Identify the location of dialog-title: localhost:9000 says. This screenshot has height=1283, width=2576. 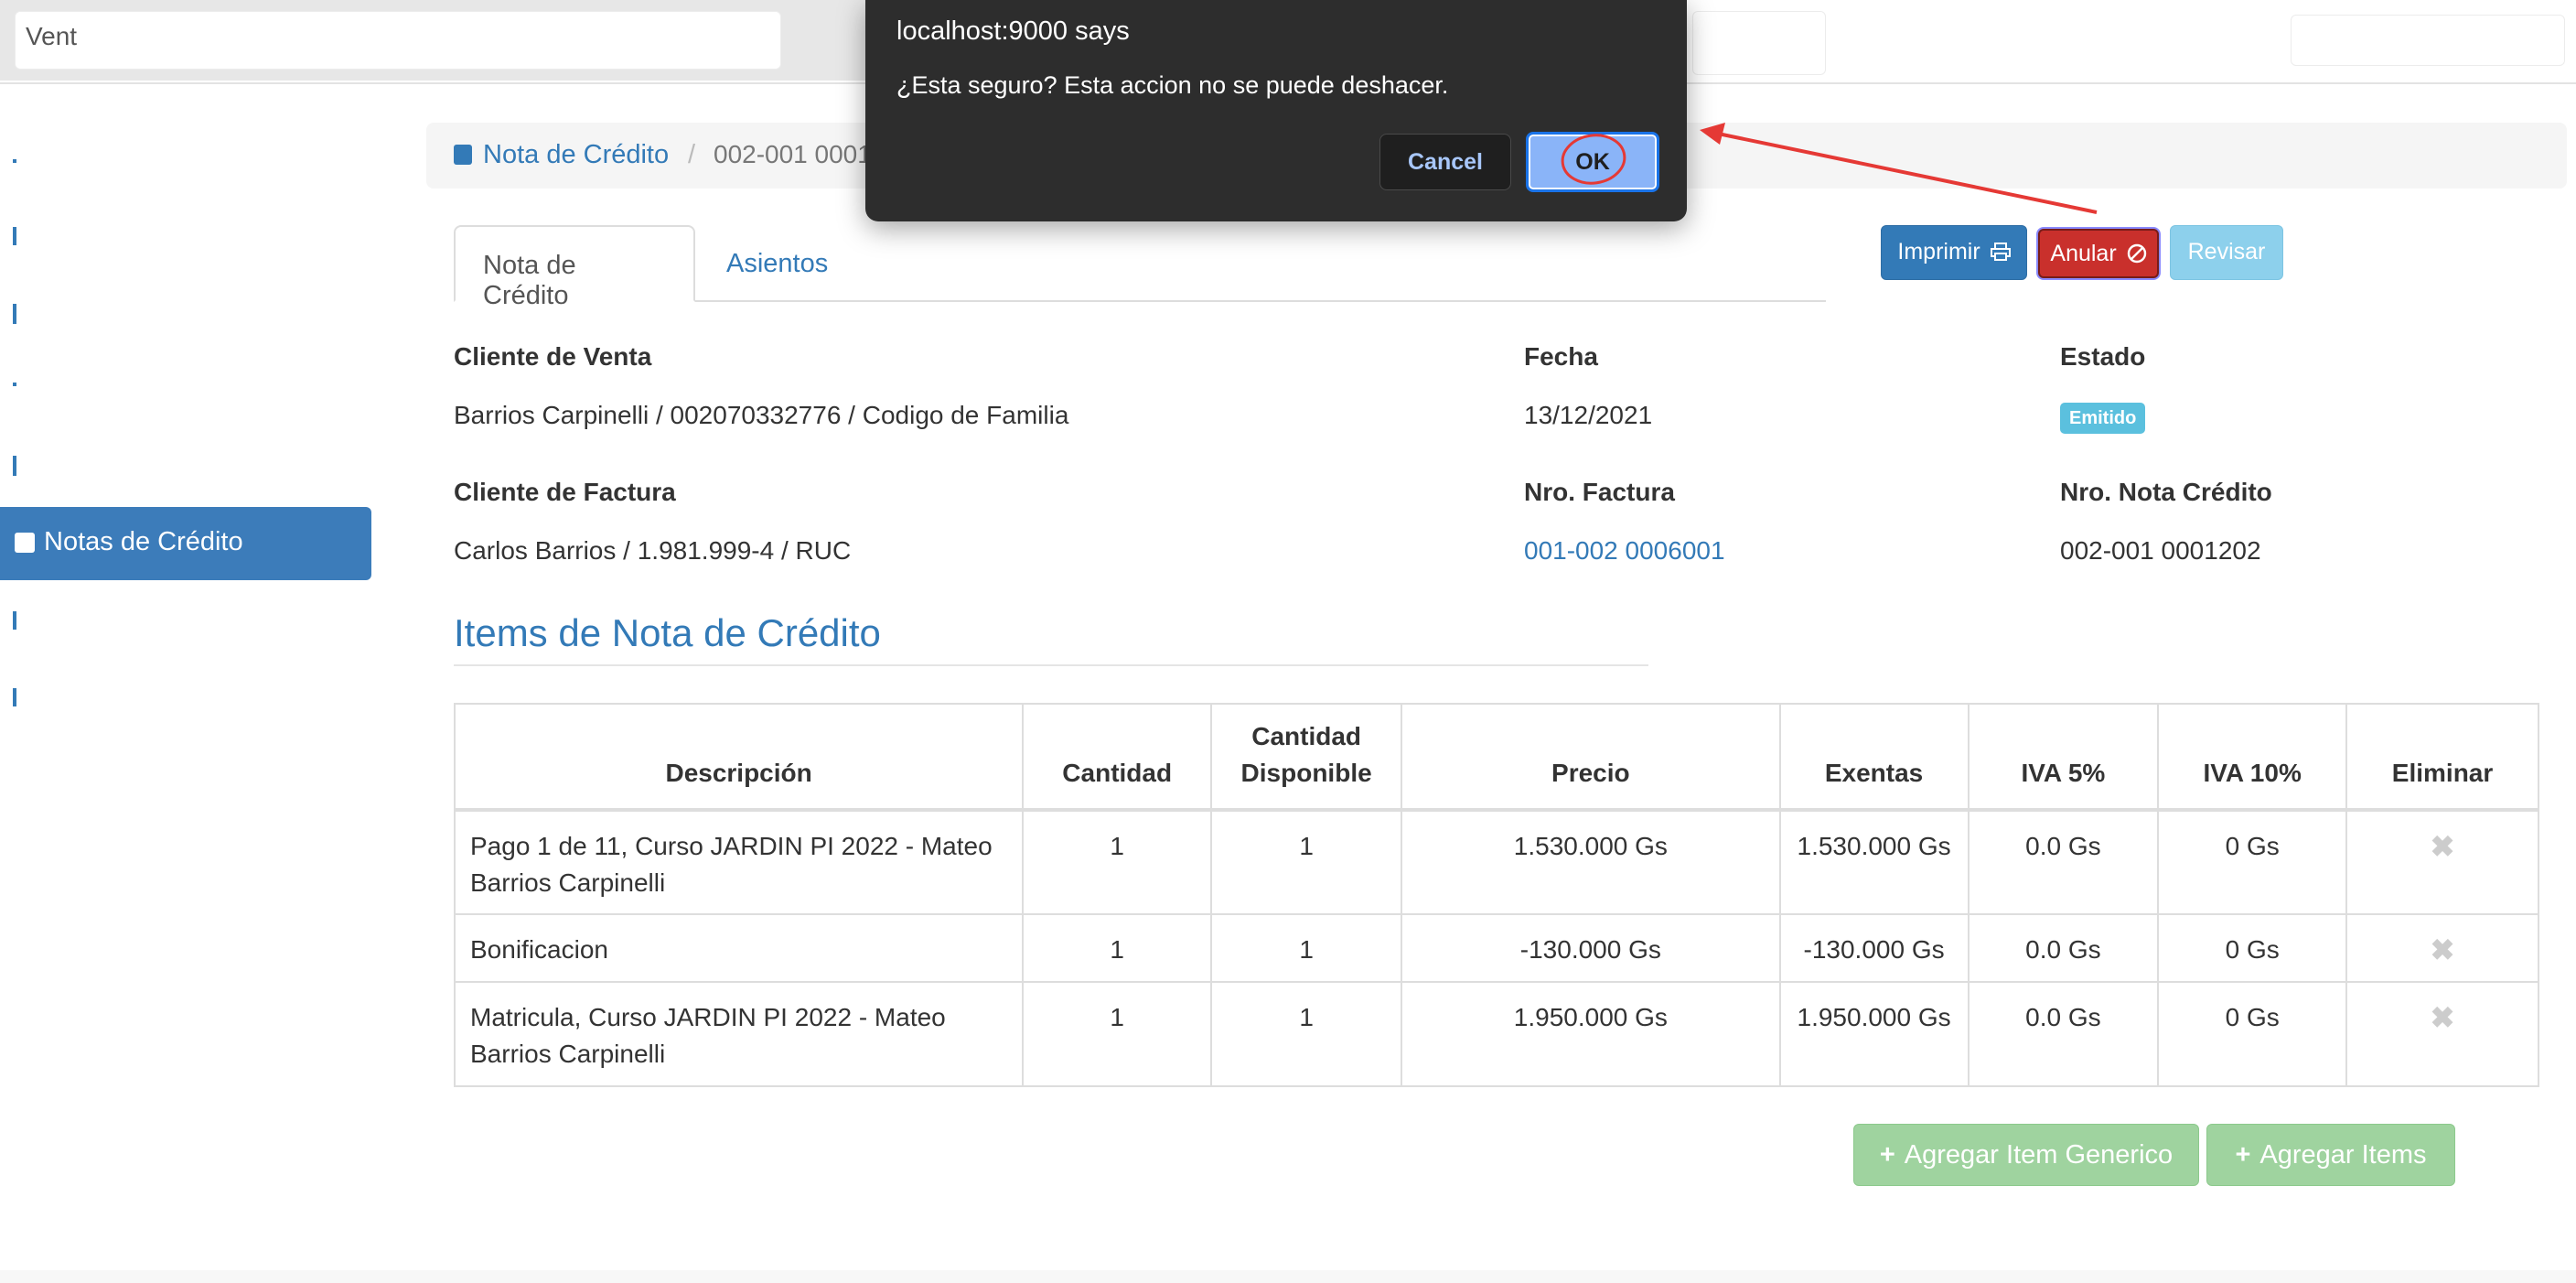
(1013, 31).